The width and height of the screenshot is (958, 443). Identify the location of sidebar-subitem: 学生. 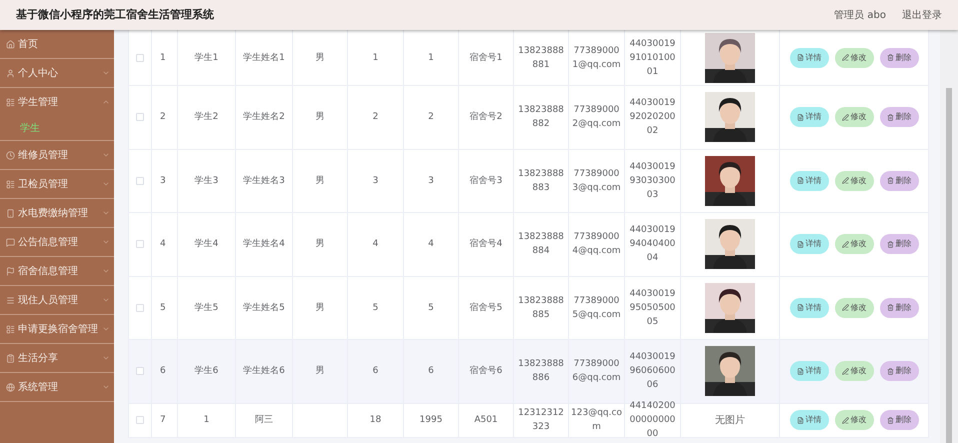
(57, 128).